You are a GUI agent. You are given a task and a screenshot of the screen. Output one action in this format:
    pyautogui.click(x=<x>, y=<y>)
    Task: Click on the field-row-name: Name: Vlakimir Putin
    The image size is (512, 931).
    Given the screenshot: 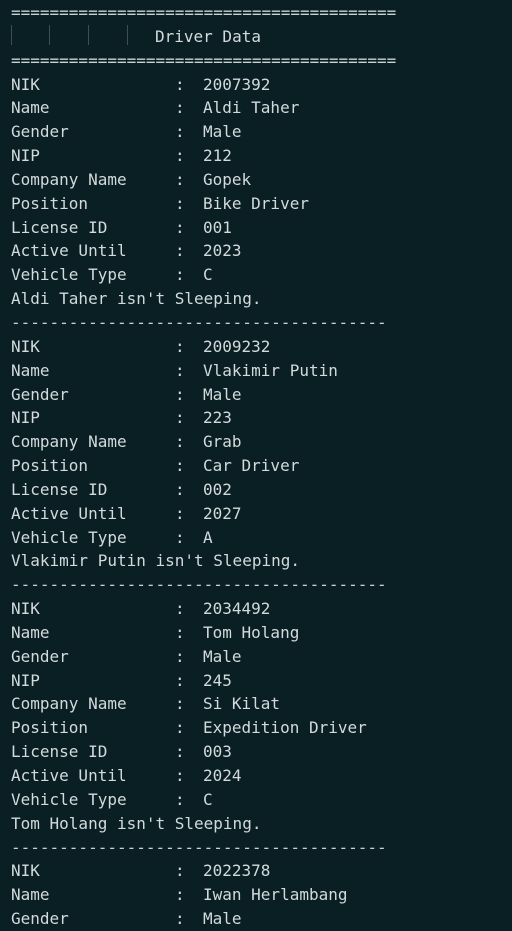 What is the action you would take?
    pyautogui.click(x=261, y=371)
    